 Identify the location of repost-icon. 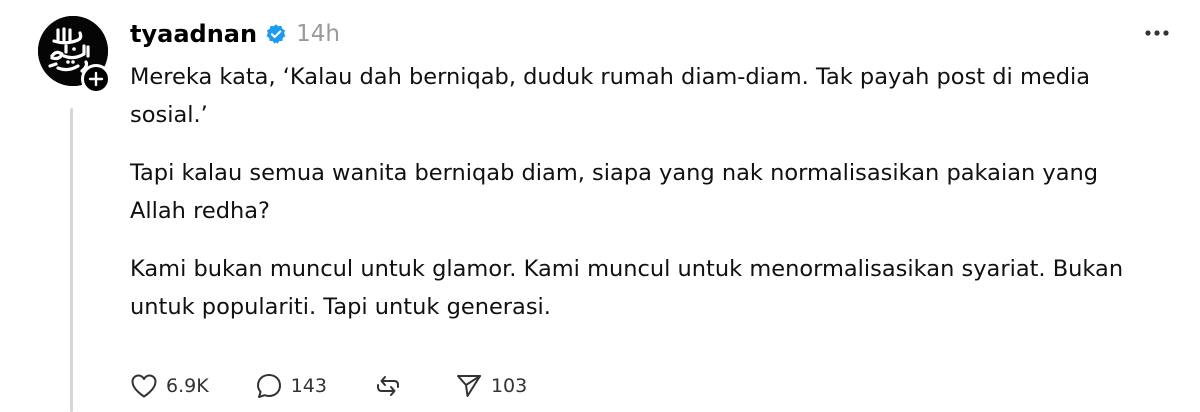
(387, 386).